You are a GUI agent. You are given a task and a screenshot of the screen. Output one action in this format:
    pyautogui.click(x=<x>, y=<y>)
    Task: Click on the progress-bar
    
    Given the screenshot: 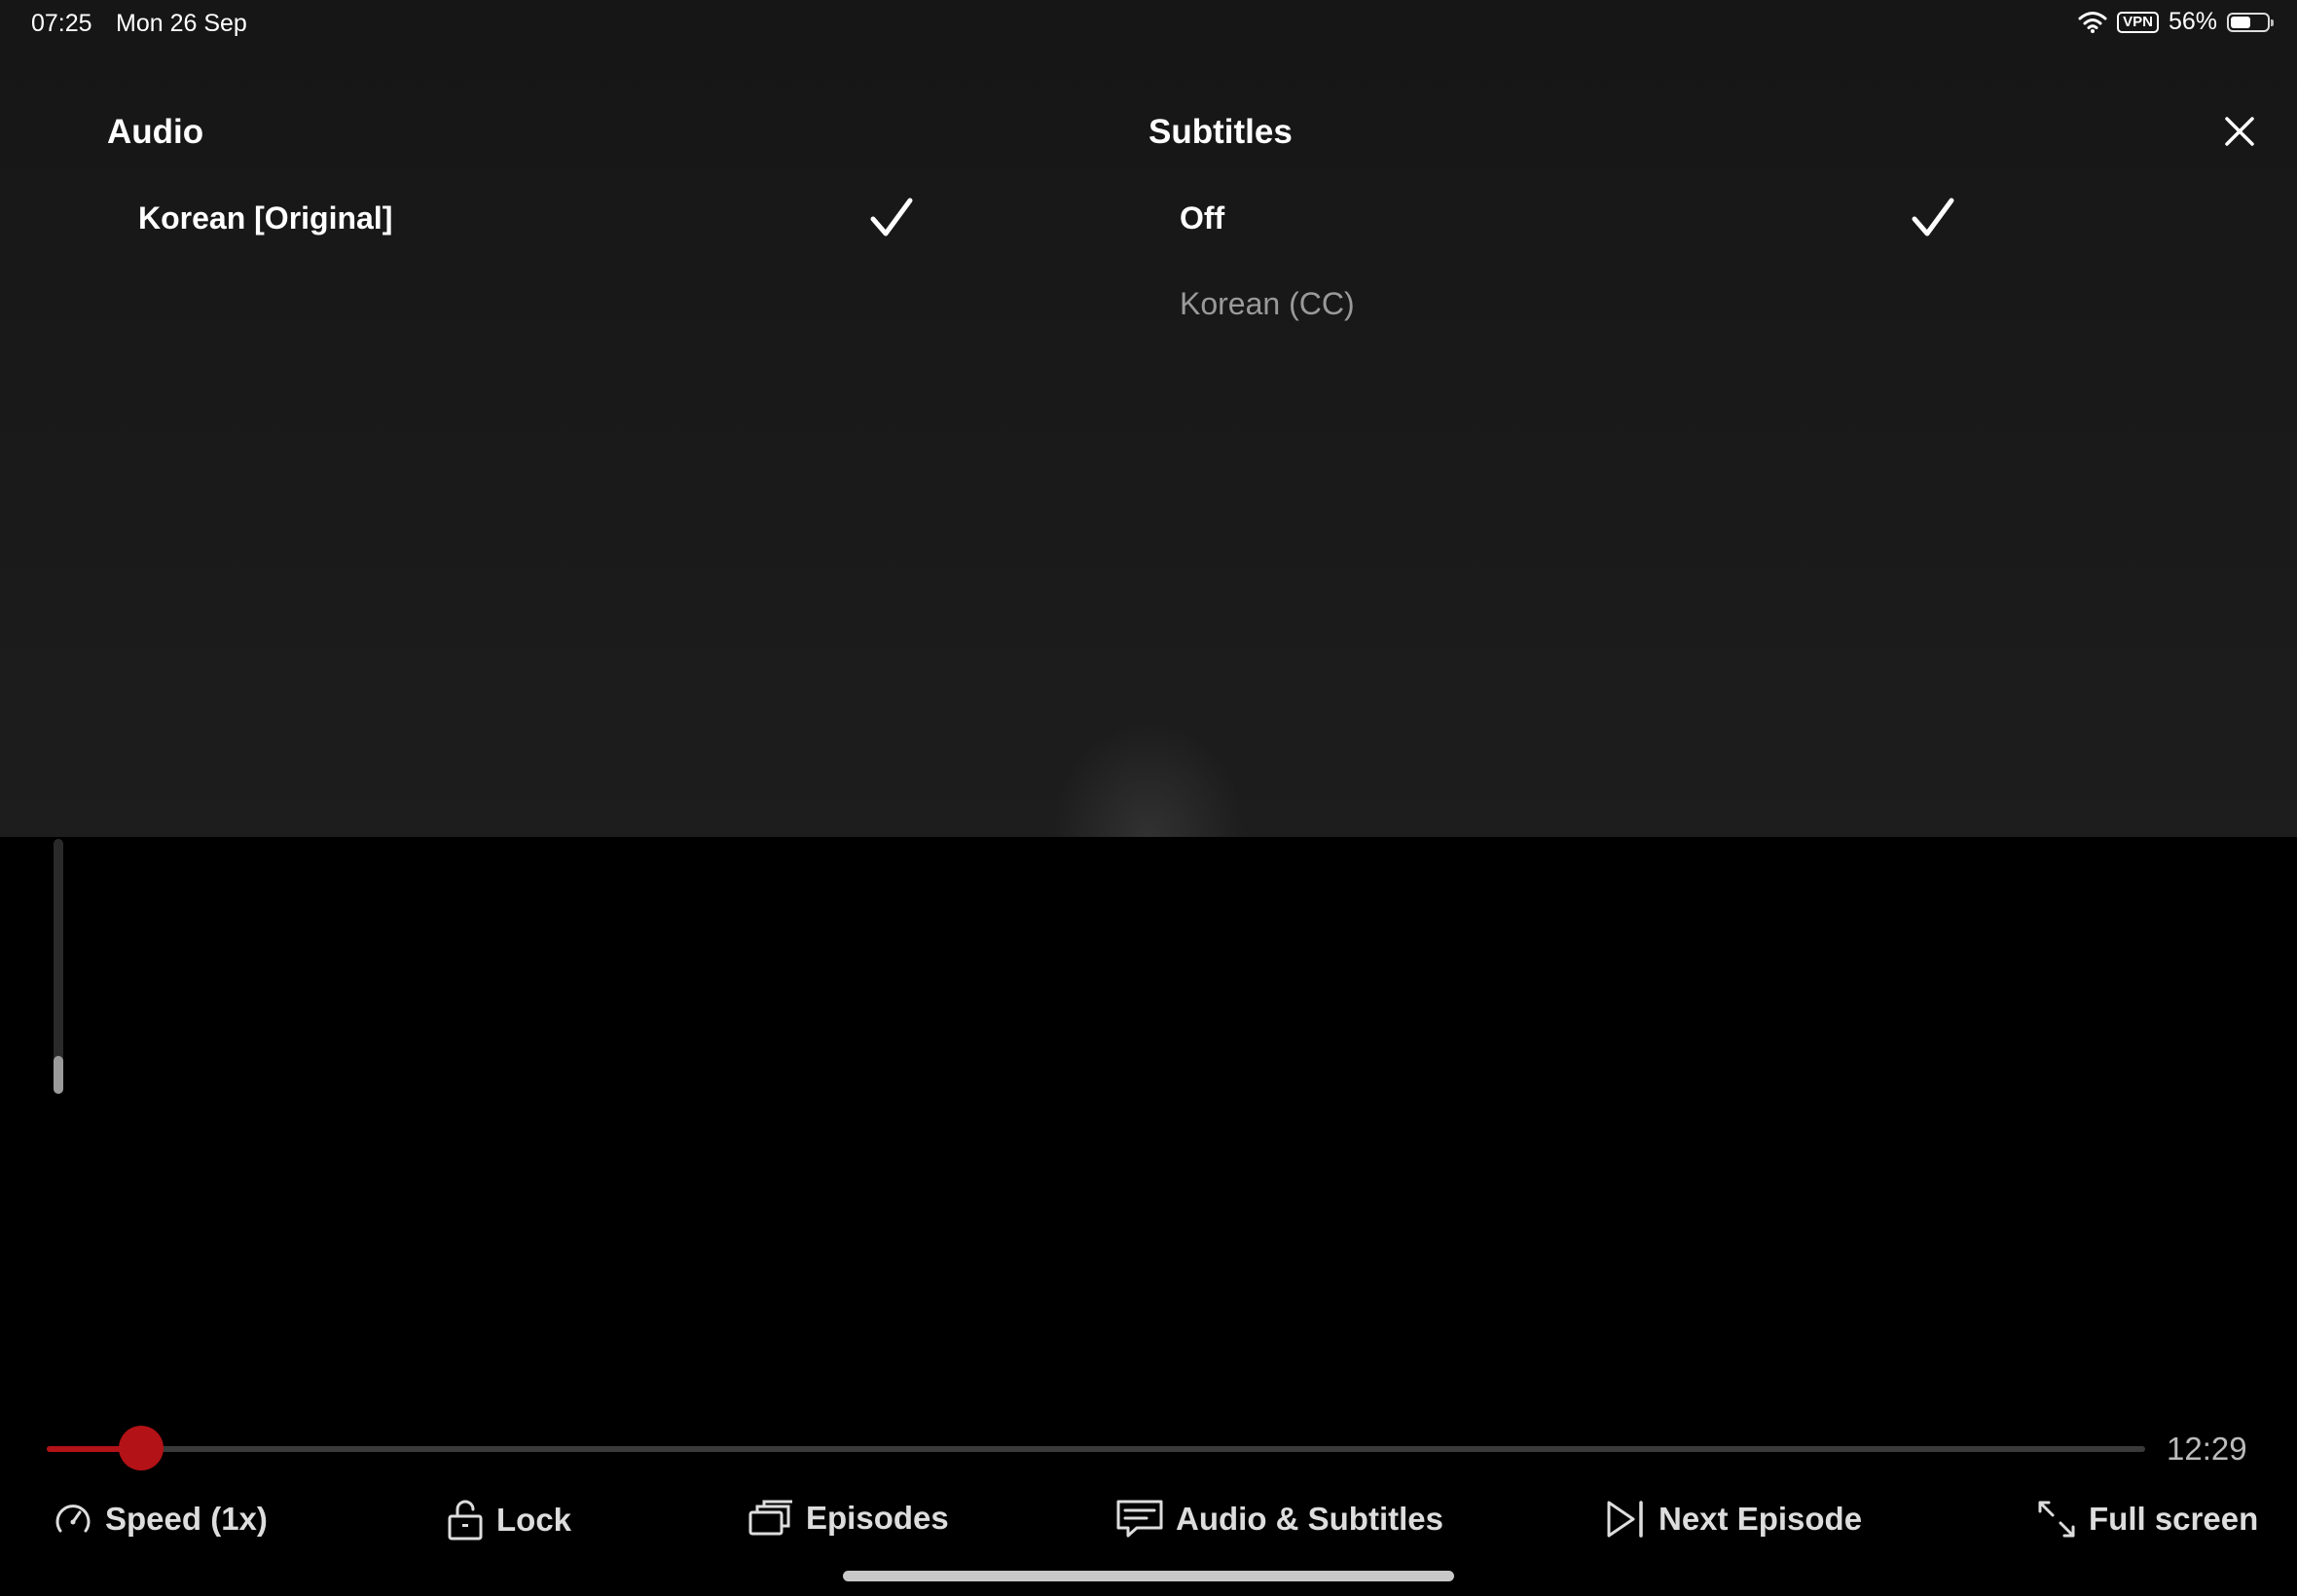 What is the action you would take?
    pyautogui.click(x=1096, y=1448)
    